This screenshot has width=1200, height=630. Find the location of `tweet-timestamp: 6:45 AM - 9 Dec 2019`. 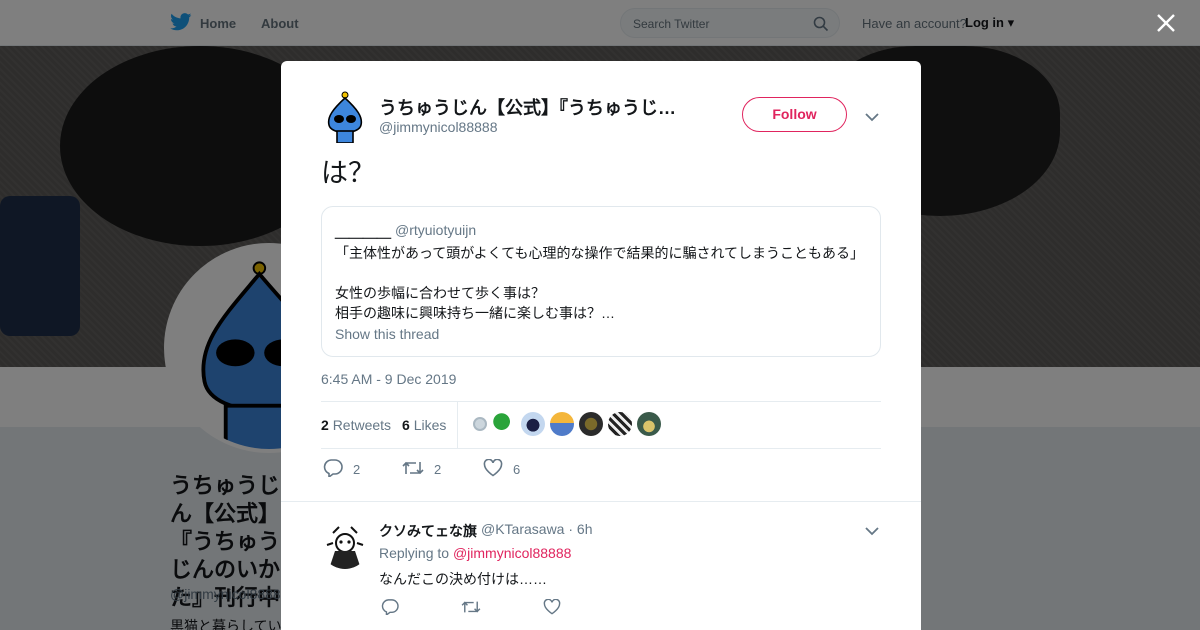

tweet-timestamp: 6:45 AM - 9 Dec 2019 is located at coordinates (388, 379).